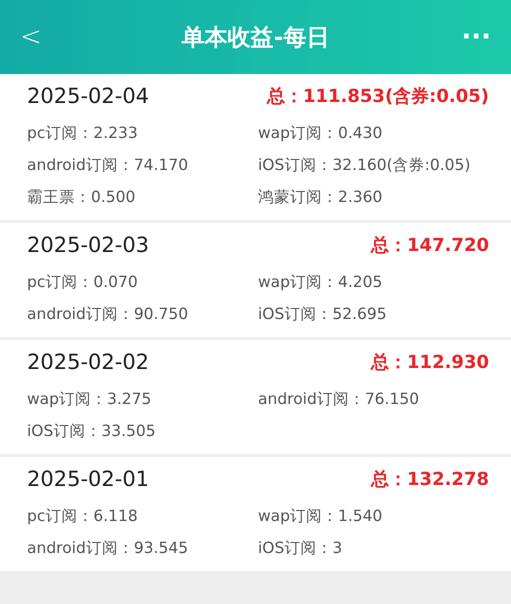 The height and width of the screenshot is (604, 511). I want to click on income-item: pc订阅：0.070, so click(83, 282).